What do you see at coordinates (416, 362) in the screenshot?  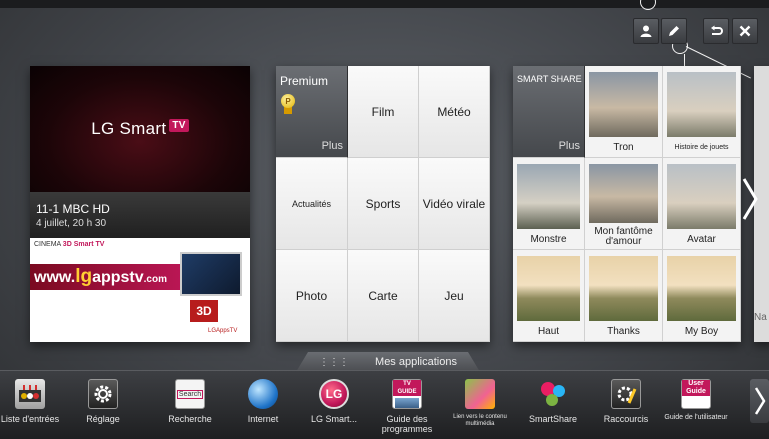 I see `my-apps-label: Mes applications` at bounding box center [416, 362].